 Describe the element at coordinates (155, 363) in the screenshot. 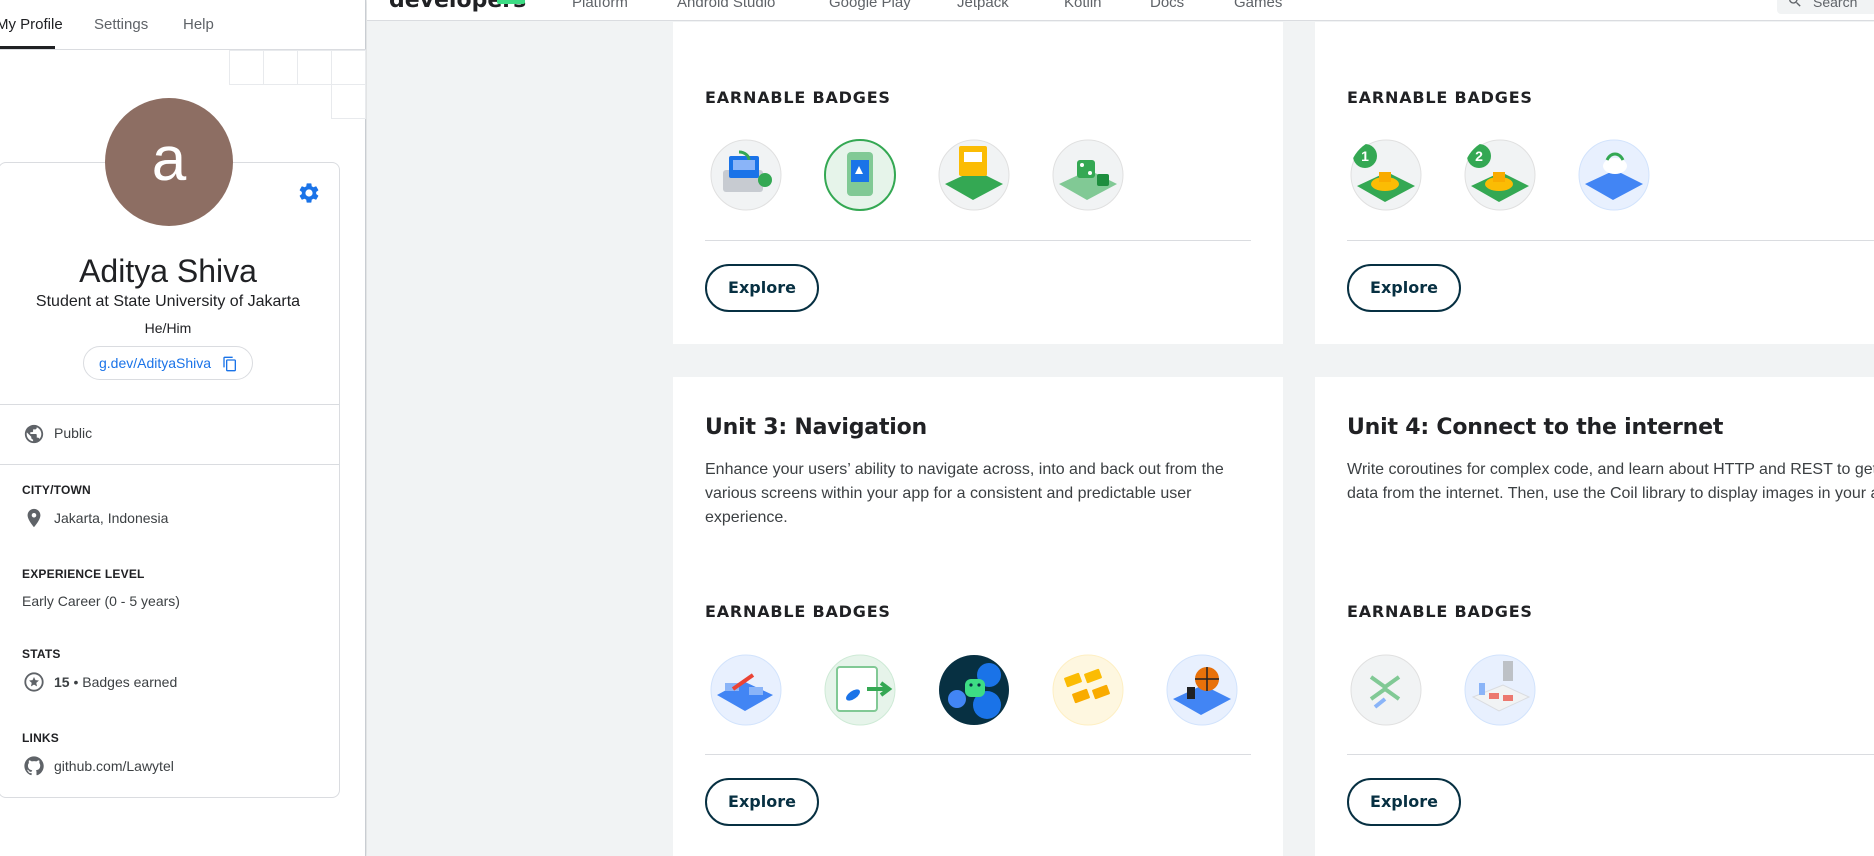

I see `profile-link-text: g.dev/AdityaShiva` at that location.